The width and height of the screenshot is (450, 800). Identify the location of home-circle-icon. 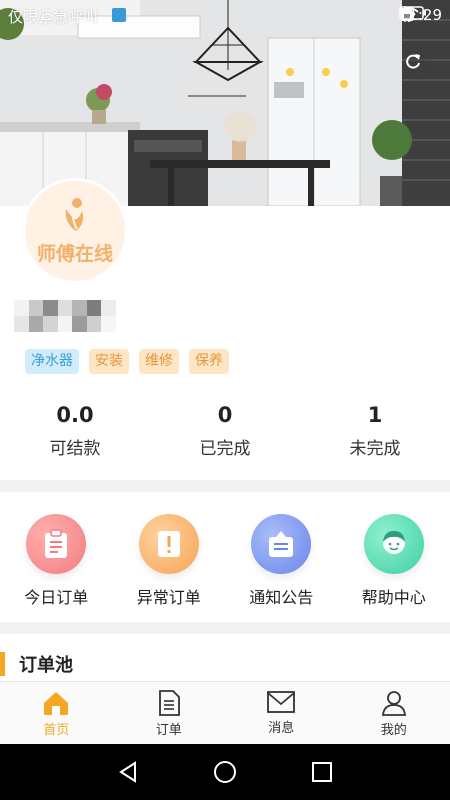
(225, 772).